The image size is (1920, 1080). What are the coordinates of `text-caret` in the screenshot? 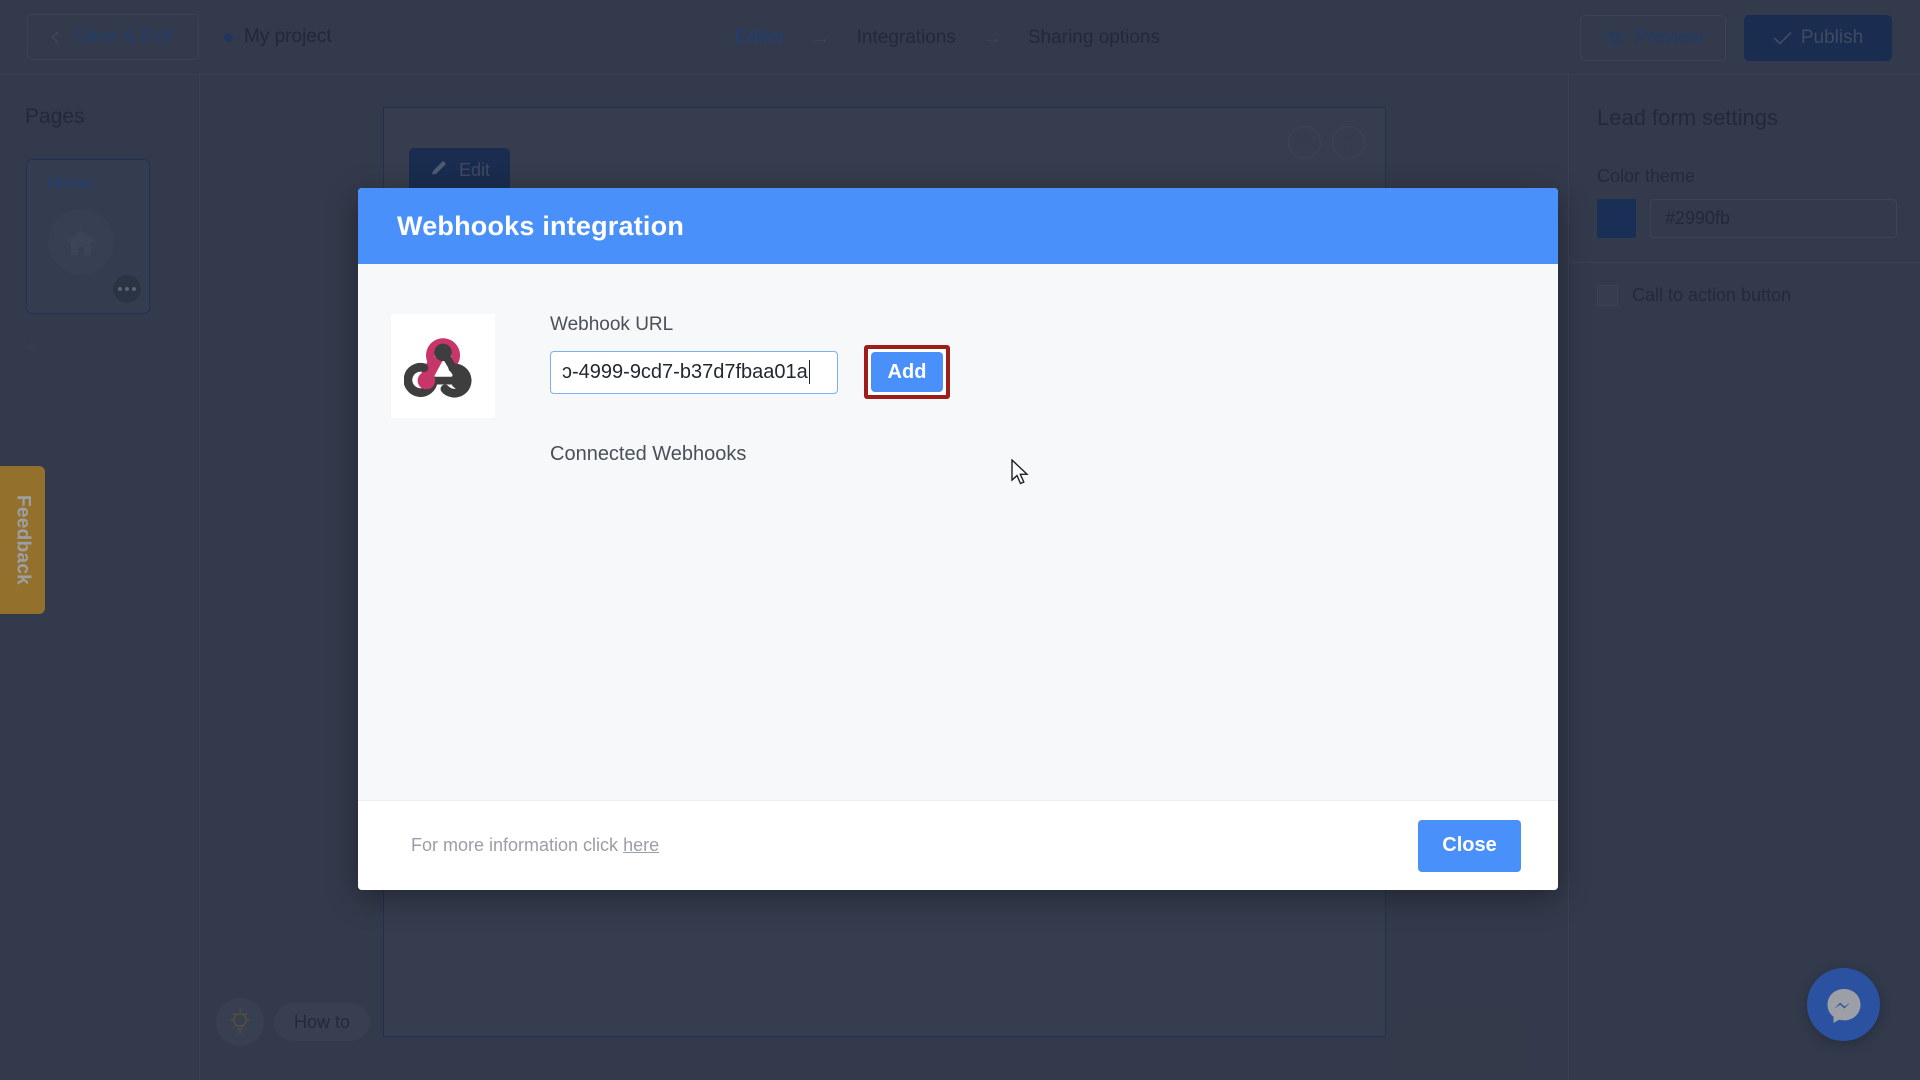 It's located at (809, 372).